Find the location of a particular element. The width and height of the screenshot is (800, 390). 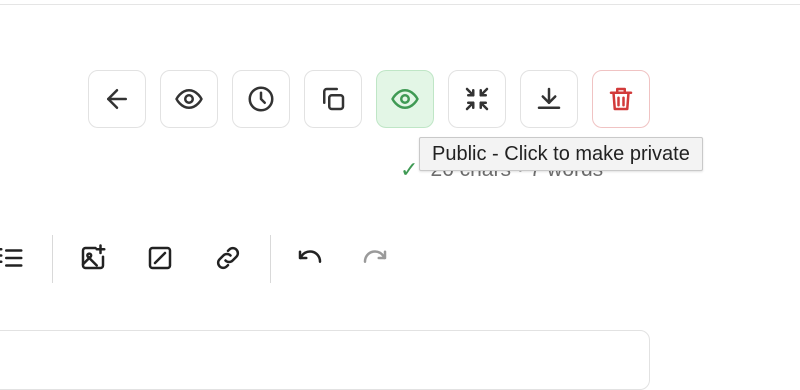

link-icon is located at coordinates (228, 258).